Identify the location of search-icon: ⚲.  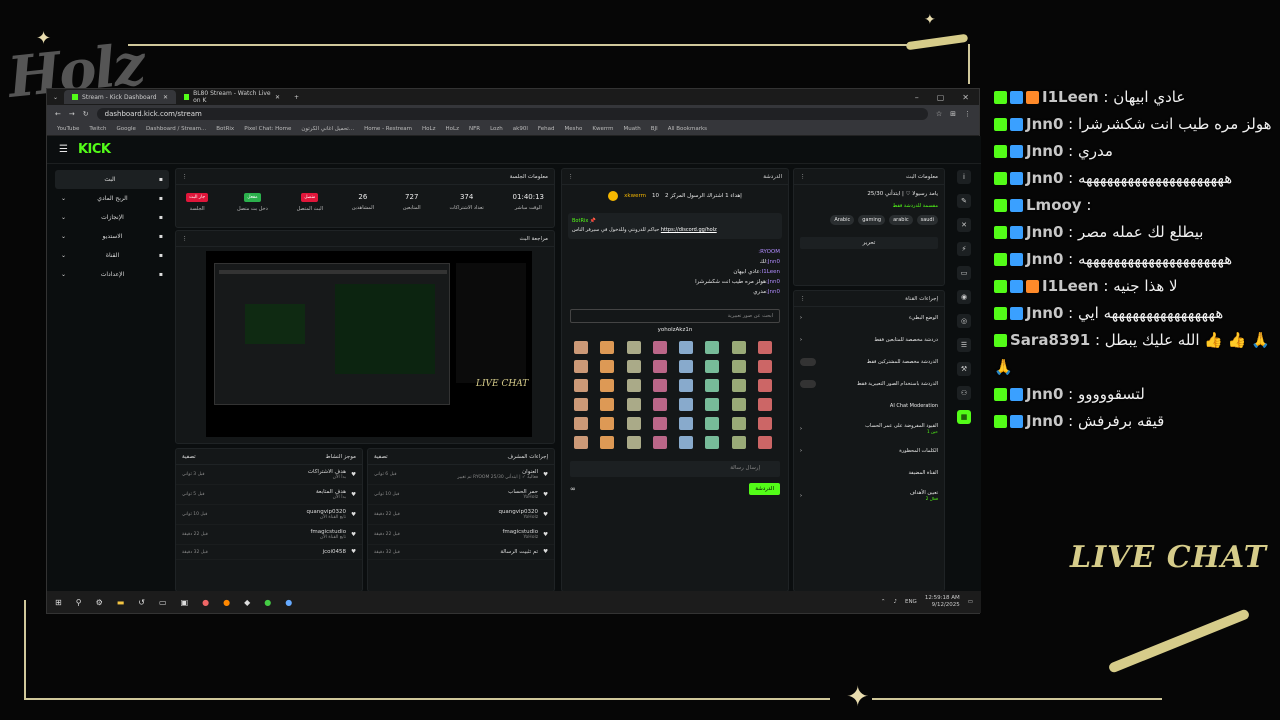
(79, 602).